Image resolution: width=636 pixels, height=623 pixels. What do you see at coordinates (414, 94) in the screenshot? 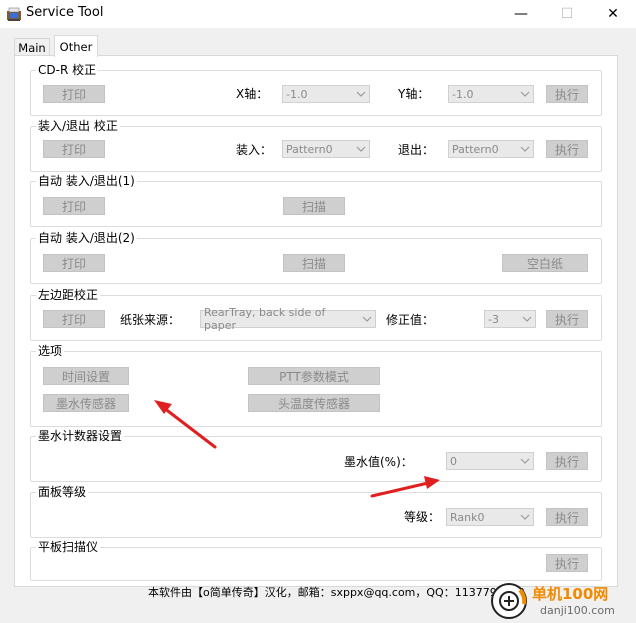
I see `cdr-y-label: Y轴：` at bounding box center [414, 94].